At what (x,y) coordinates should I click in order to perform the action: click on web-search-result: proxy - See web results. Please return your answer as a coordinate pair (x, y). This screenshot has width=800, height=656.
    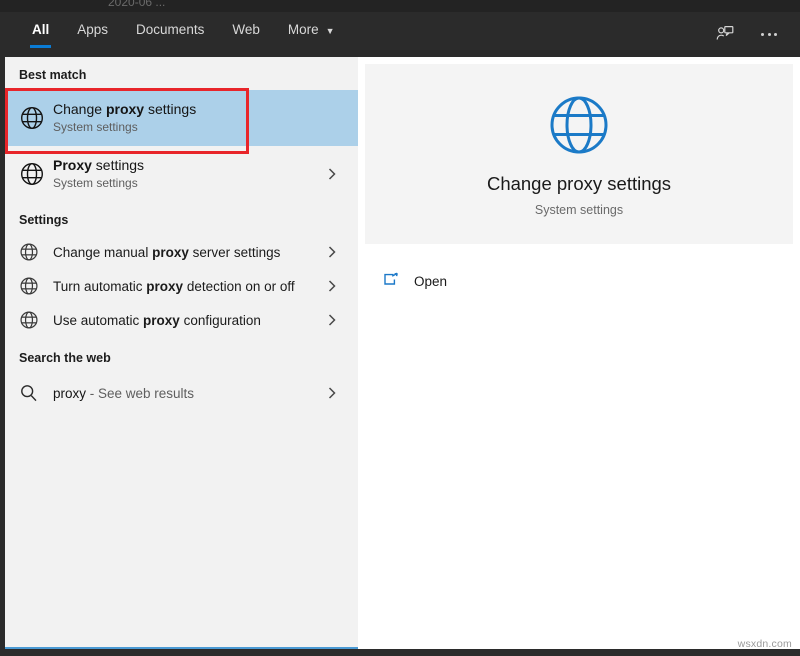
    Looking at the image, I should click on (181, 393).